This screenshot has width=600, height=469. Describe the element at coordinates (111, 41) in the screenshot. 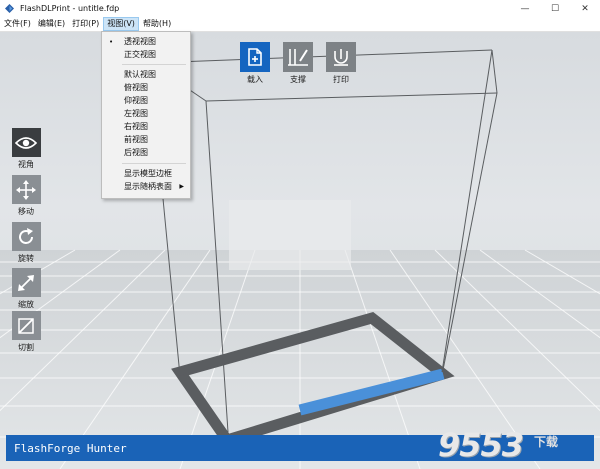

I see `check-mark-icon: •` at that location.